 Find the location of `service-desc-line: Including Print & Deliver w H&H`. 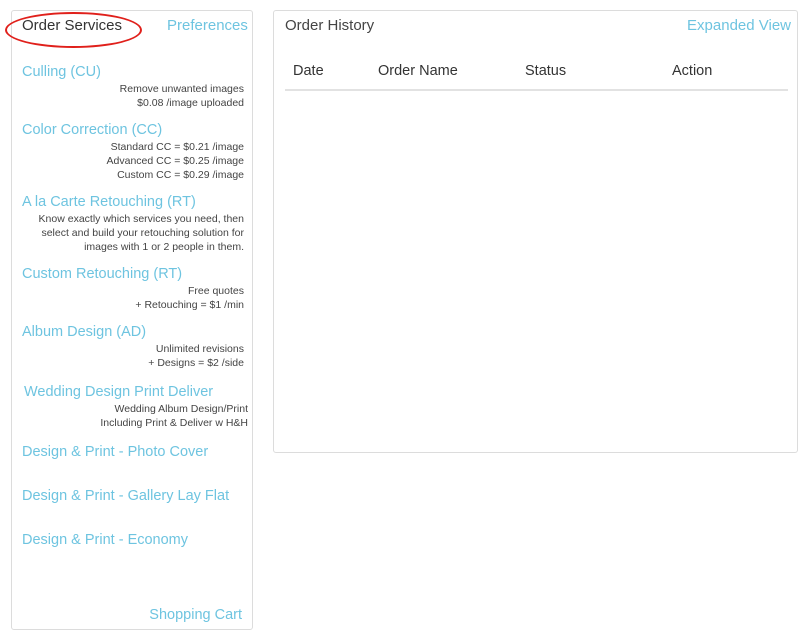

service-desc-line: Including Print & Deliver w H&H is located at coordinates (174, 423).